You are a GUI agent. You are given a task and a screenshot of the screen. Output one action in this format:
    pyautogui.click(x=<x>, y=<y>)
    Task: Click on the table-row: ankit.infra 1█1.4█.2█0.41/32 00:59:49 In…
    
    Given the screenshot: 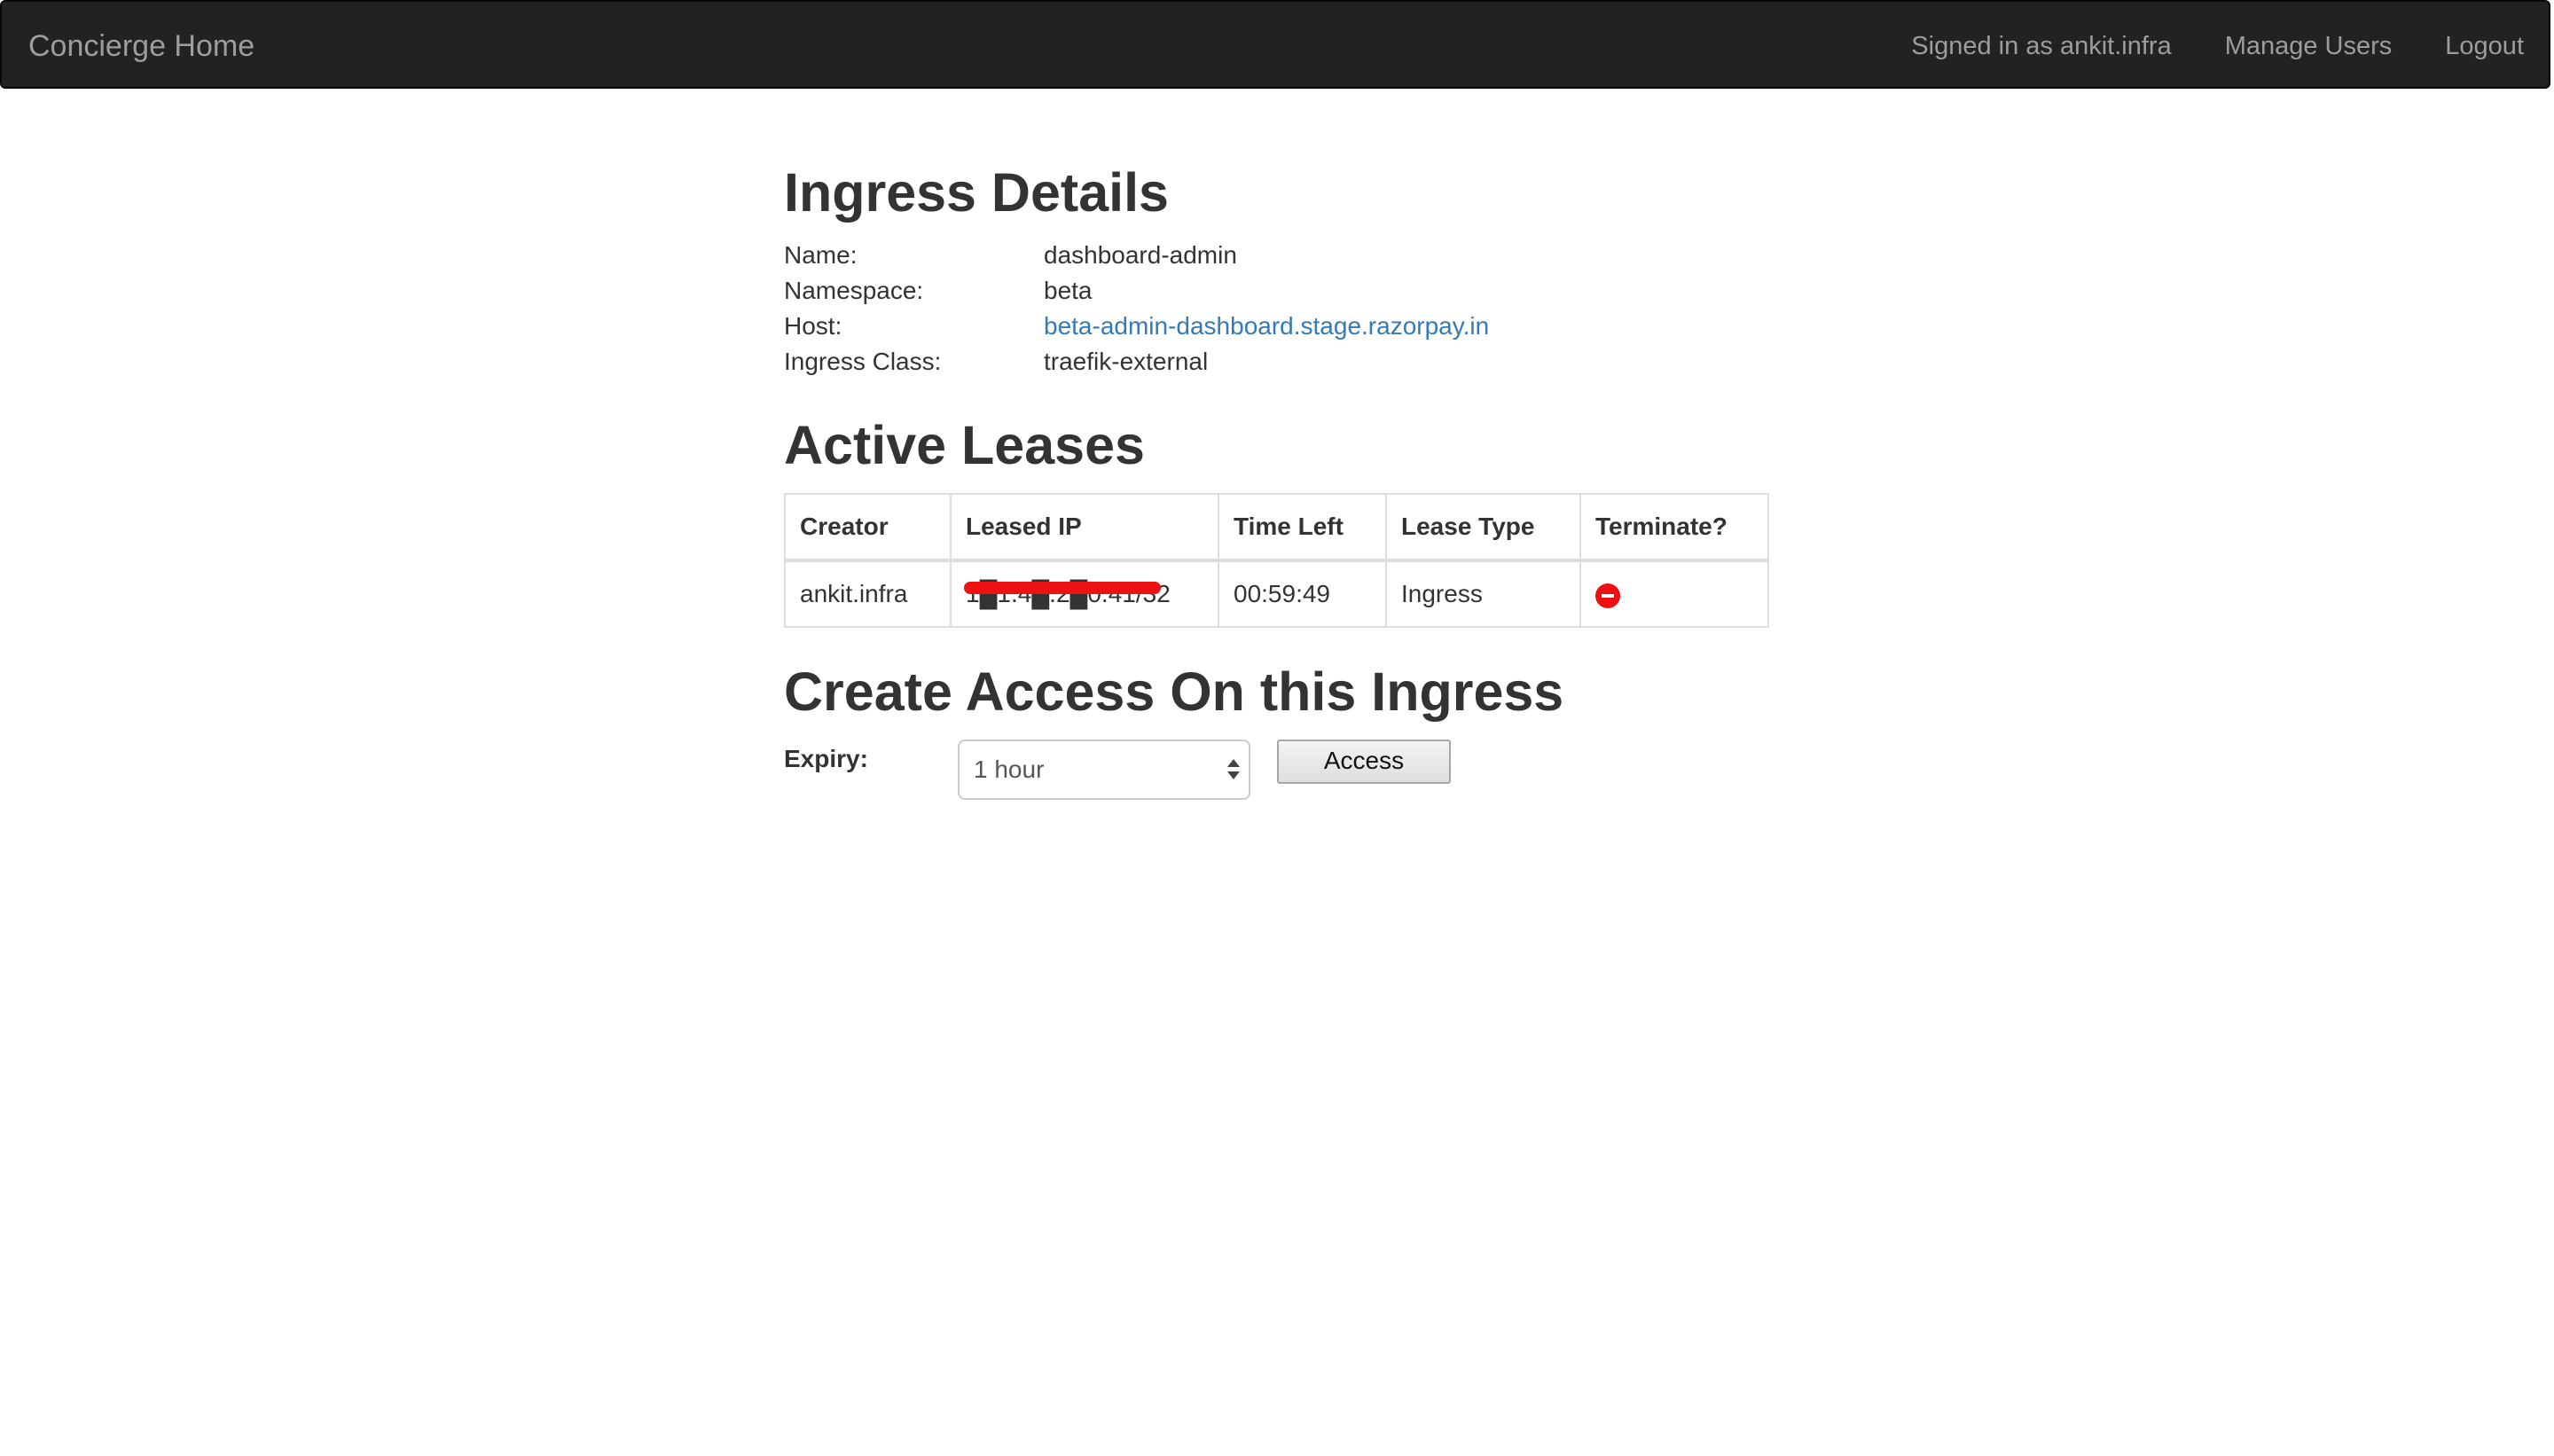 What is the action you would take?
    pyautogui.click(x=1276, y=594)
    